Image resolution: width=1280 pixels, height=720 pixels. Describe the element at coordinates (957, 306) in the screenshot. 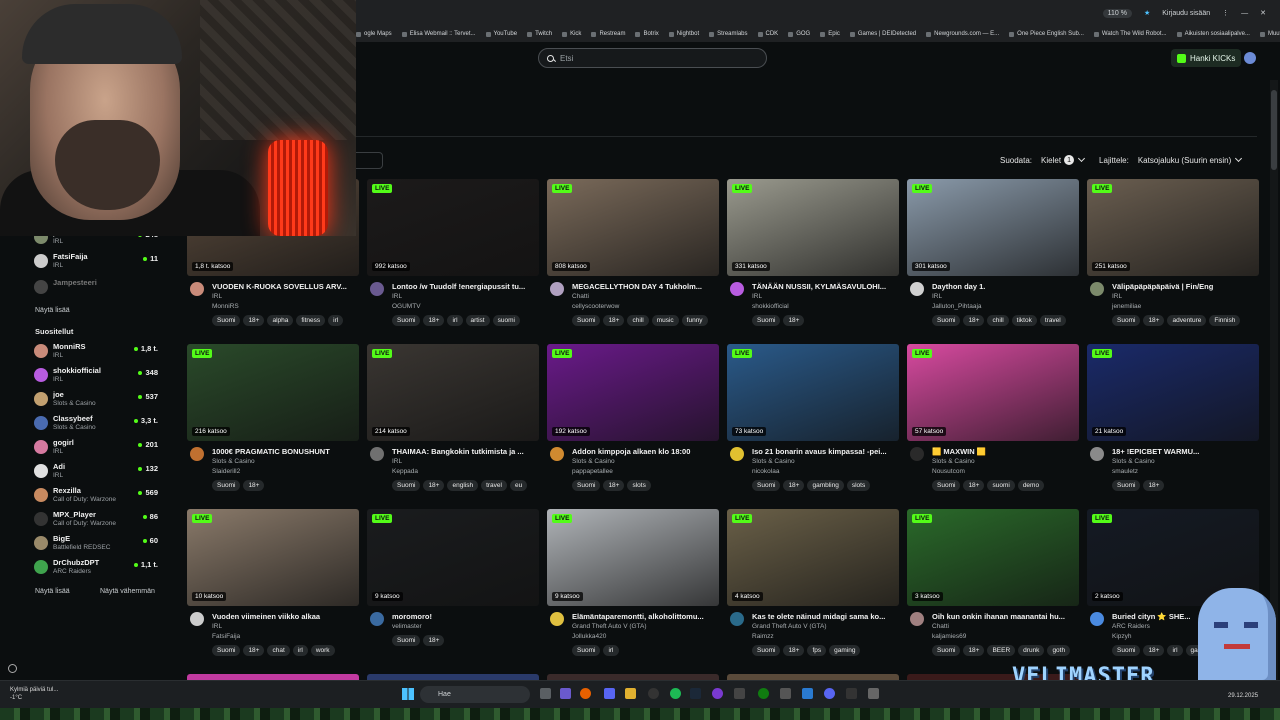

I see `channel-name: Jalluton_Pihtaaja` at that location.